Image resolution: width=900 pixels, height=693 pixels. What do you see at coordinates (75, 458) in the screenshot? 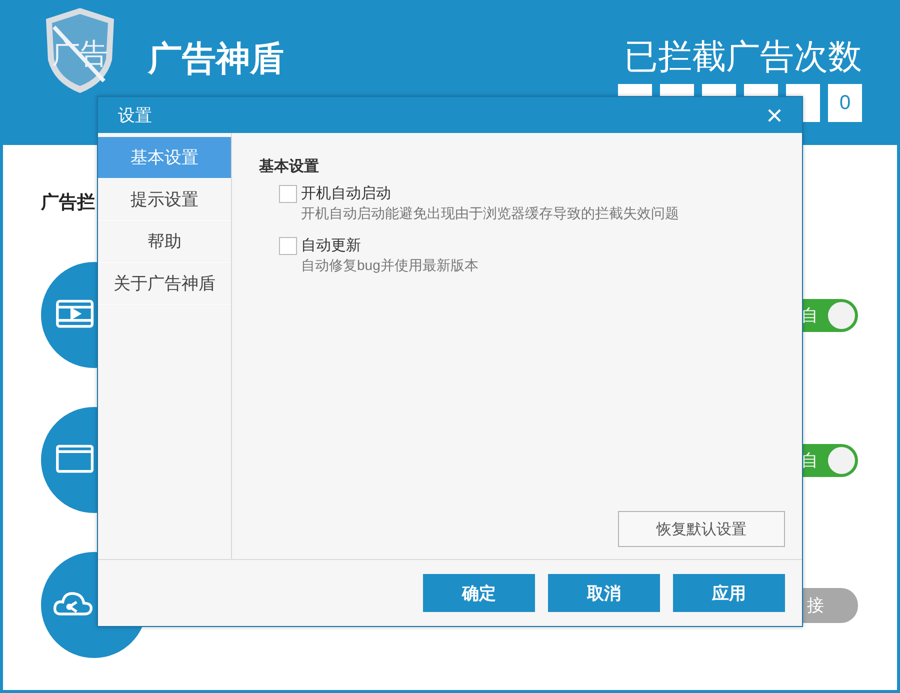
I see `window-icon` at bounding box center [75, 458].